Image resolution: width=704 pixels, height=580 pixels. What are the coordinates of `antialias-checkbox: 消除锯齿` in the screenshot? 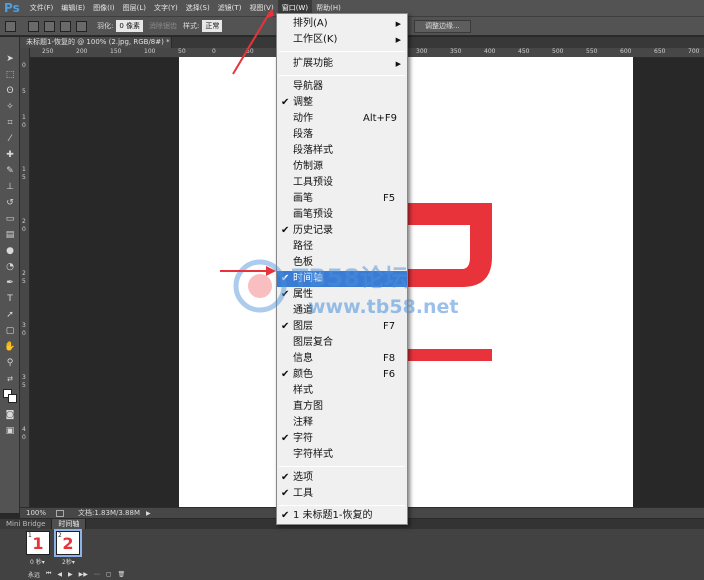 It's located at (163, 26).